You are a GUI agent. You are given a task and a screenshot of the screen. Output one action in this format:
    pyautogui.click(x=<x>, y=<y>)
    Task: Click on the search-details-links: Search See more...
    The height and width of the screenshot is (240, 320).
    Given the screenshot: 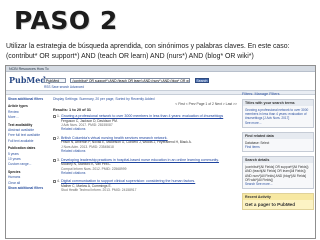 What is the action you would take?
    pyautogui.click(x=278, y=184)
    